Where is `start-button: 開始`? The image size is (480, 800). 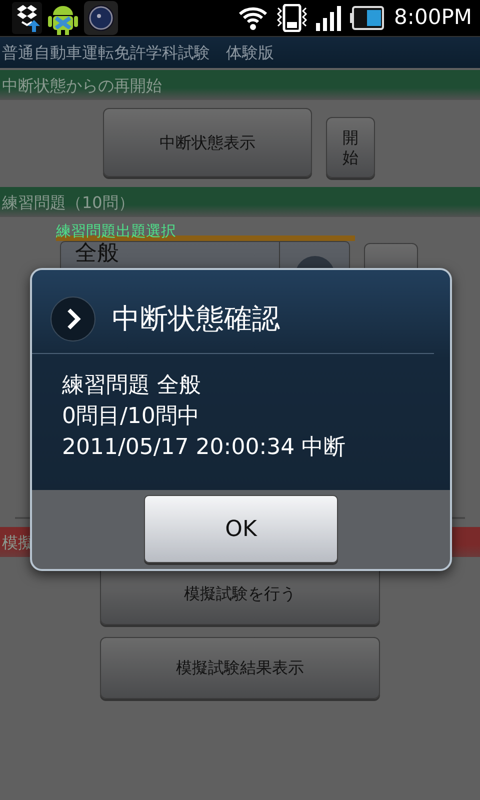 start-button: 開始 is located at coordinates (350, 147).